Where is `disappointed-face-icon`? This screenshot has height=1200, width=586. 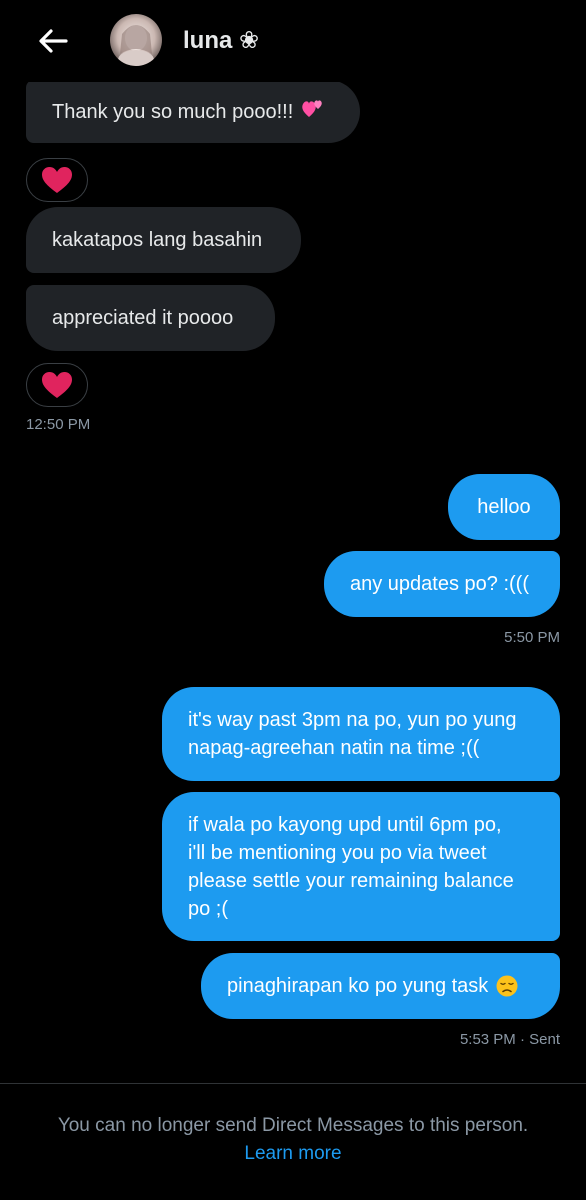
disappointed-face-icon is located at coordinates (507, 986).